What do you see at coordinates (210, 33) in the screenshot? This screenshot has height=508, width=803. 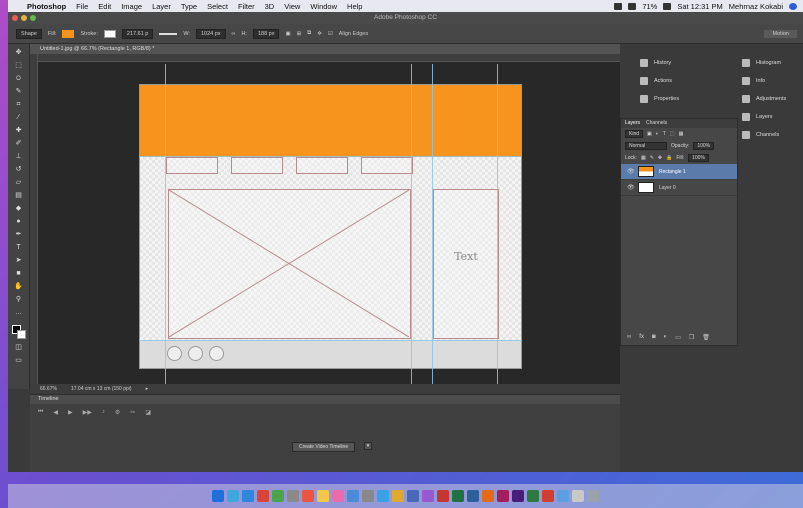 I see `width-field: 1024 px` at bounding box center [210, 33].